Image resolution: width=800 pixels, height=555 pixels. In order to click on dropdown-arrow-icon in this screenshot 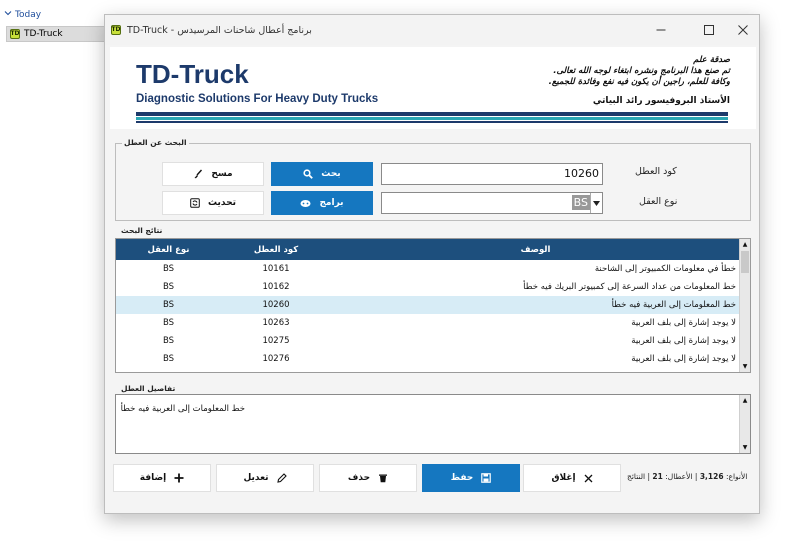, I will do `click(596, 203)`.